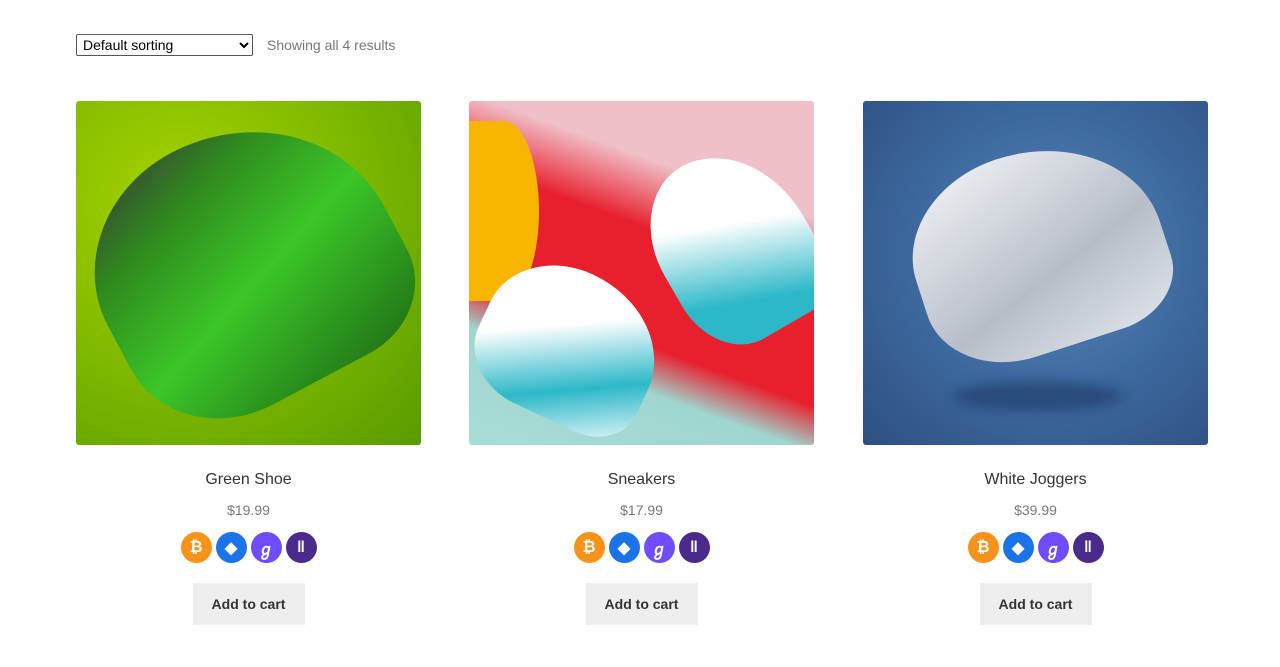  What do you see at coordinates (164, 45) in the screenshot?
I see `sort-select: Default sorting` at bounding box center [164, 45].